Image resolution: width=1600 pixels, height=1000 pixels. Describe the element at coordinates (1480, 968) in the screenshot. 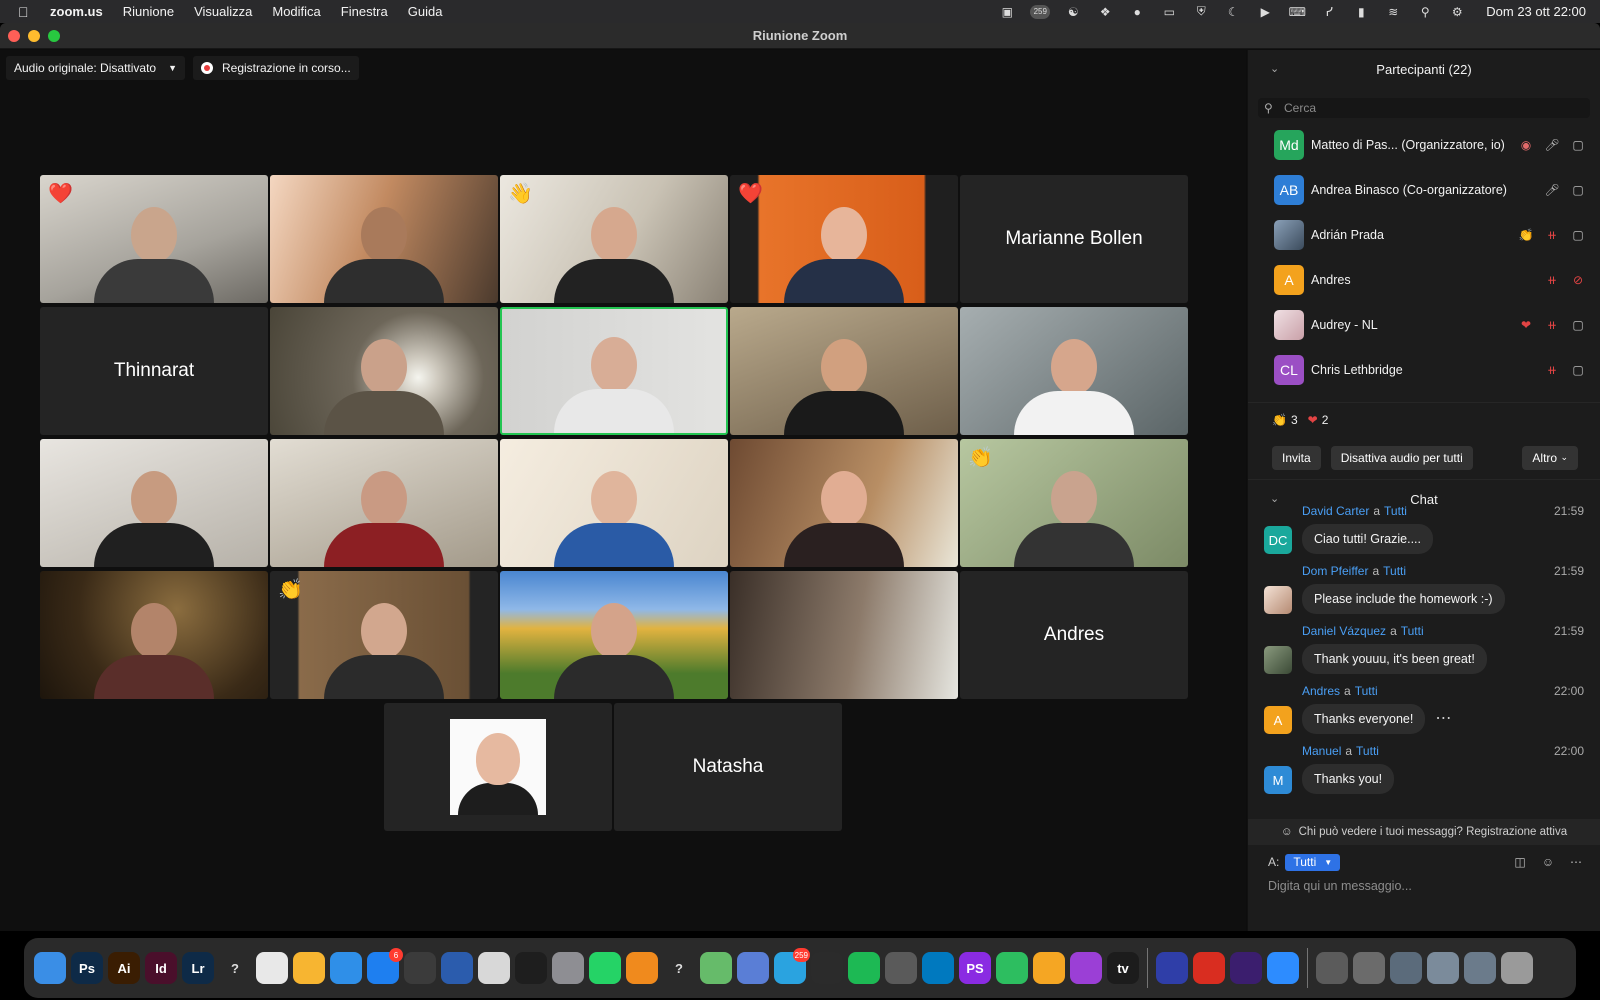

I see `dock-folder-stack-2-icon` at that location.